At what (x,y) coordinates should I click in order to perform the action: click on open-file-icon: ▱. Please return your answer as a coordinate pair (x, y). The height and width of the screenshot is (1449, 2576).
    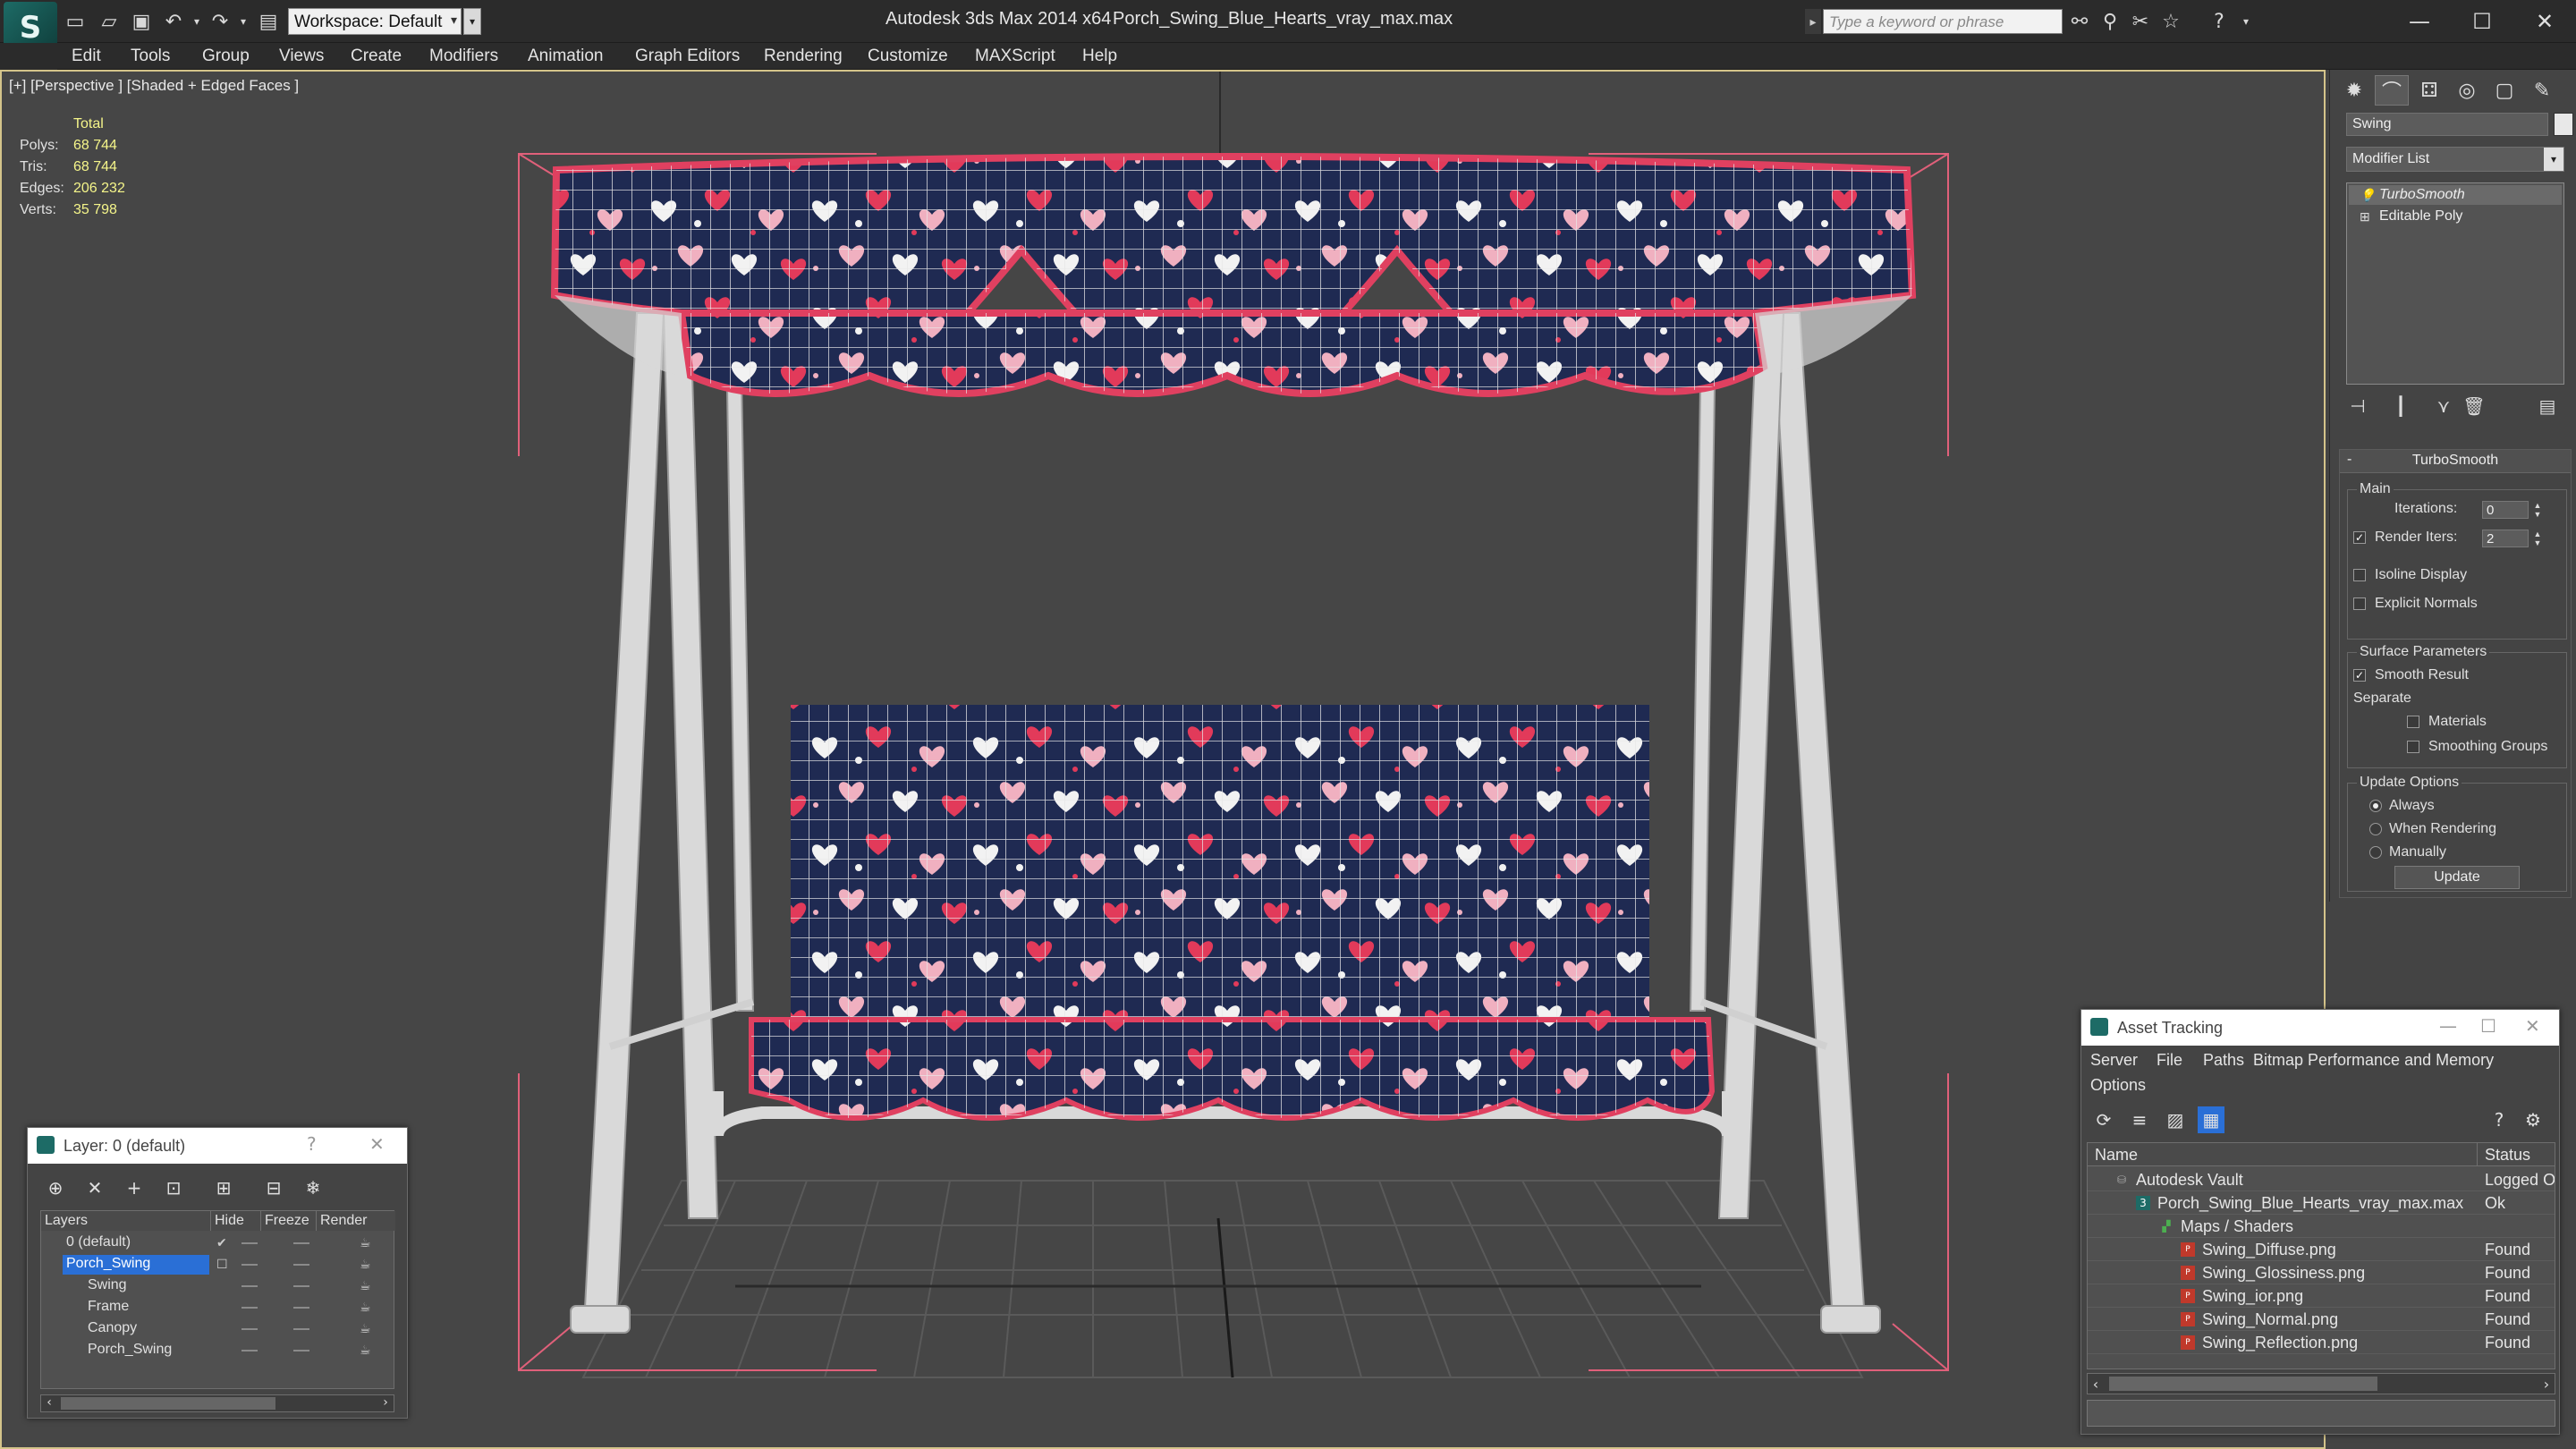
    Looking at the image, I should click on (109, 21).